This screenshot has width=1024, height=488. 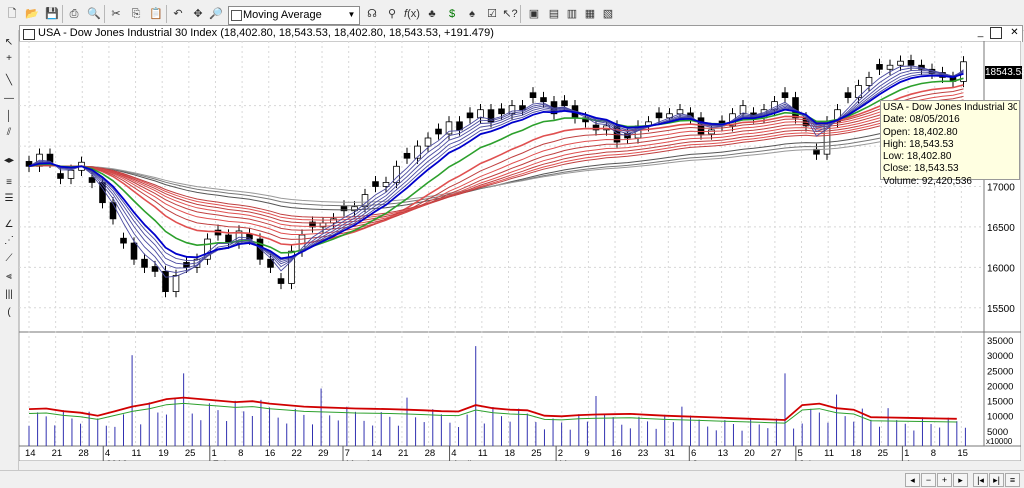 I want to click on cursor-icon: ↖, so click(x=9, y=43).